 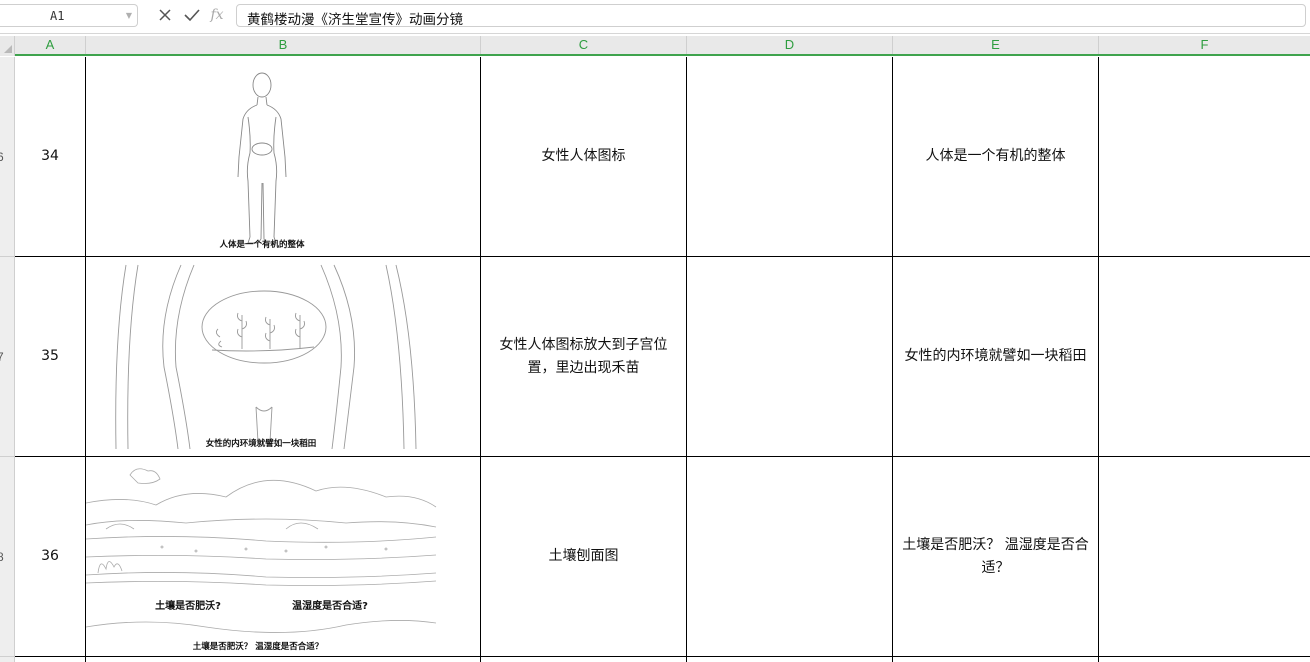 I want to click on row-header-6: 6, so click(x=7, y=157).